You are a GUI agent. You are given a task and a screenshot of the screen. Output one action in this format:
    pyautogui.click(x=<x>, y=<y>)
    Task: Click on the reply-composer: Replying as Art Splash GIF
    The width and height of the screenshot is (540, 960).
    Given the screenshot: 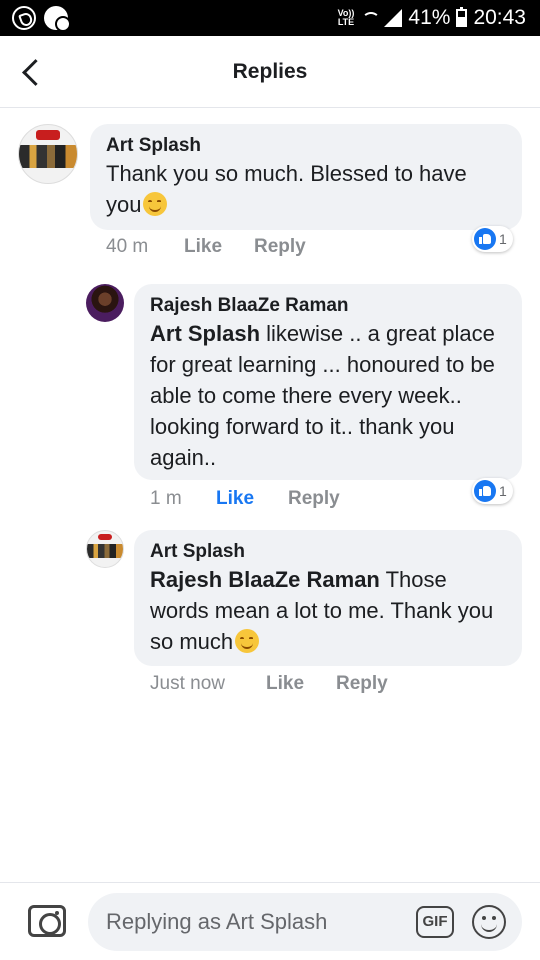 What is the action you would take?
    pyautogui.click(x=270, y=921)
    